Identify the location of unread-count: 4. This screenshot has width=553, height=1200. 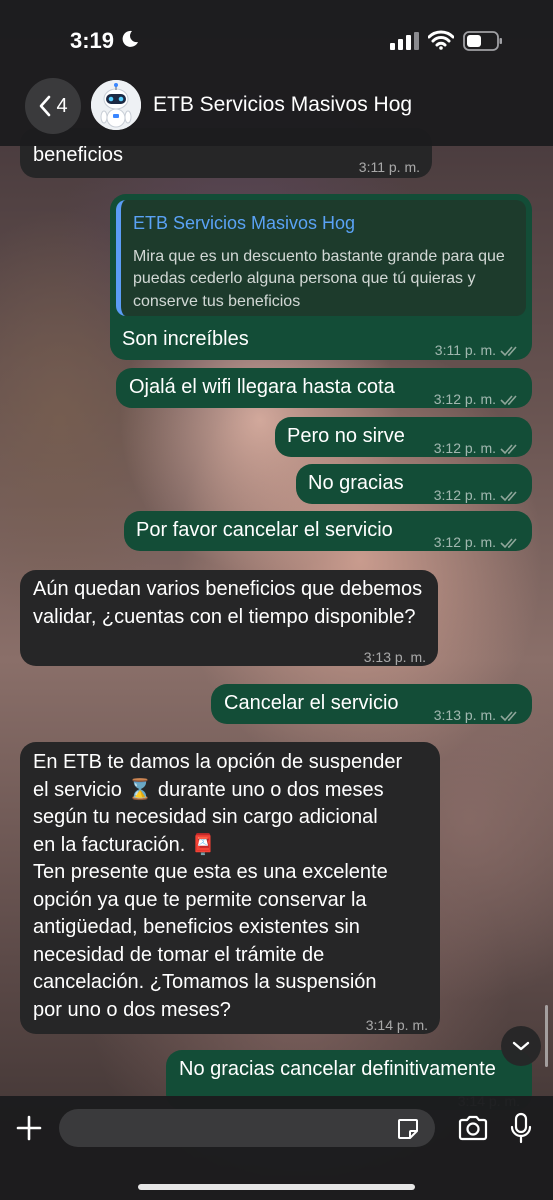
(62, 105).